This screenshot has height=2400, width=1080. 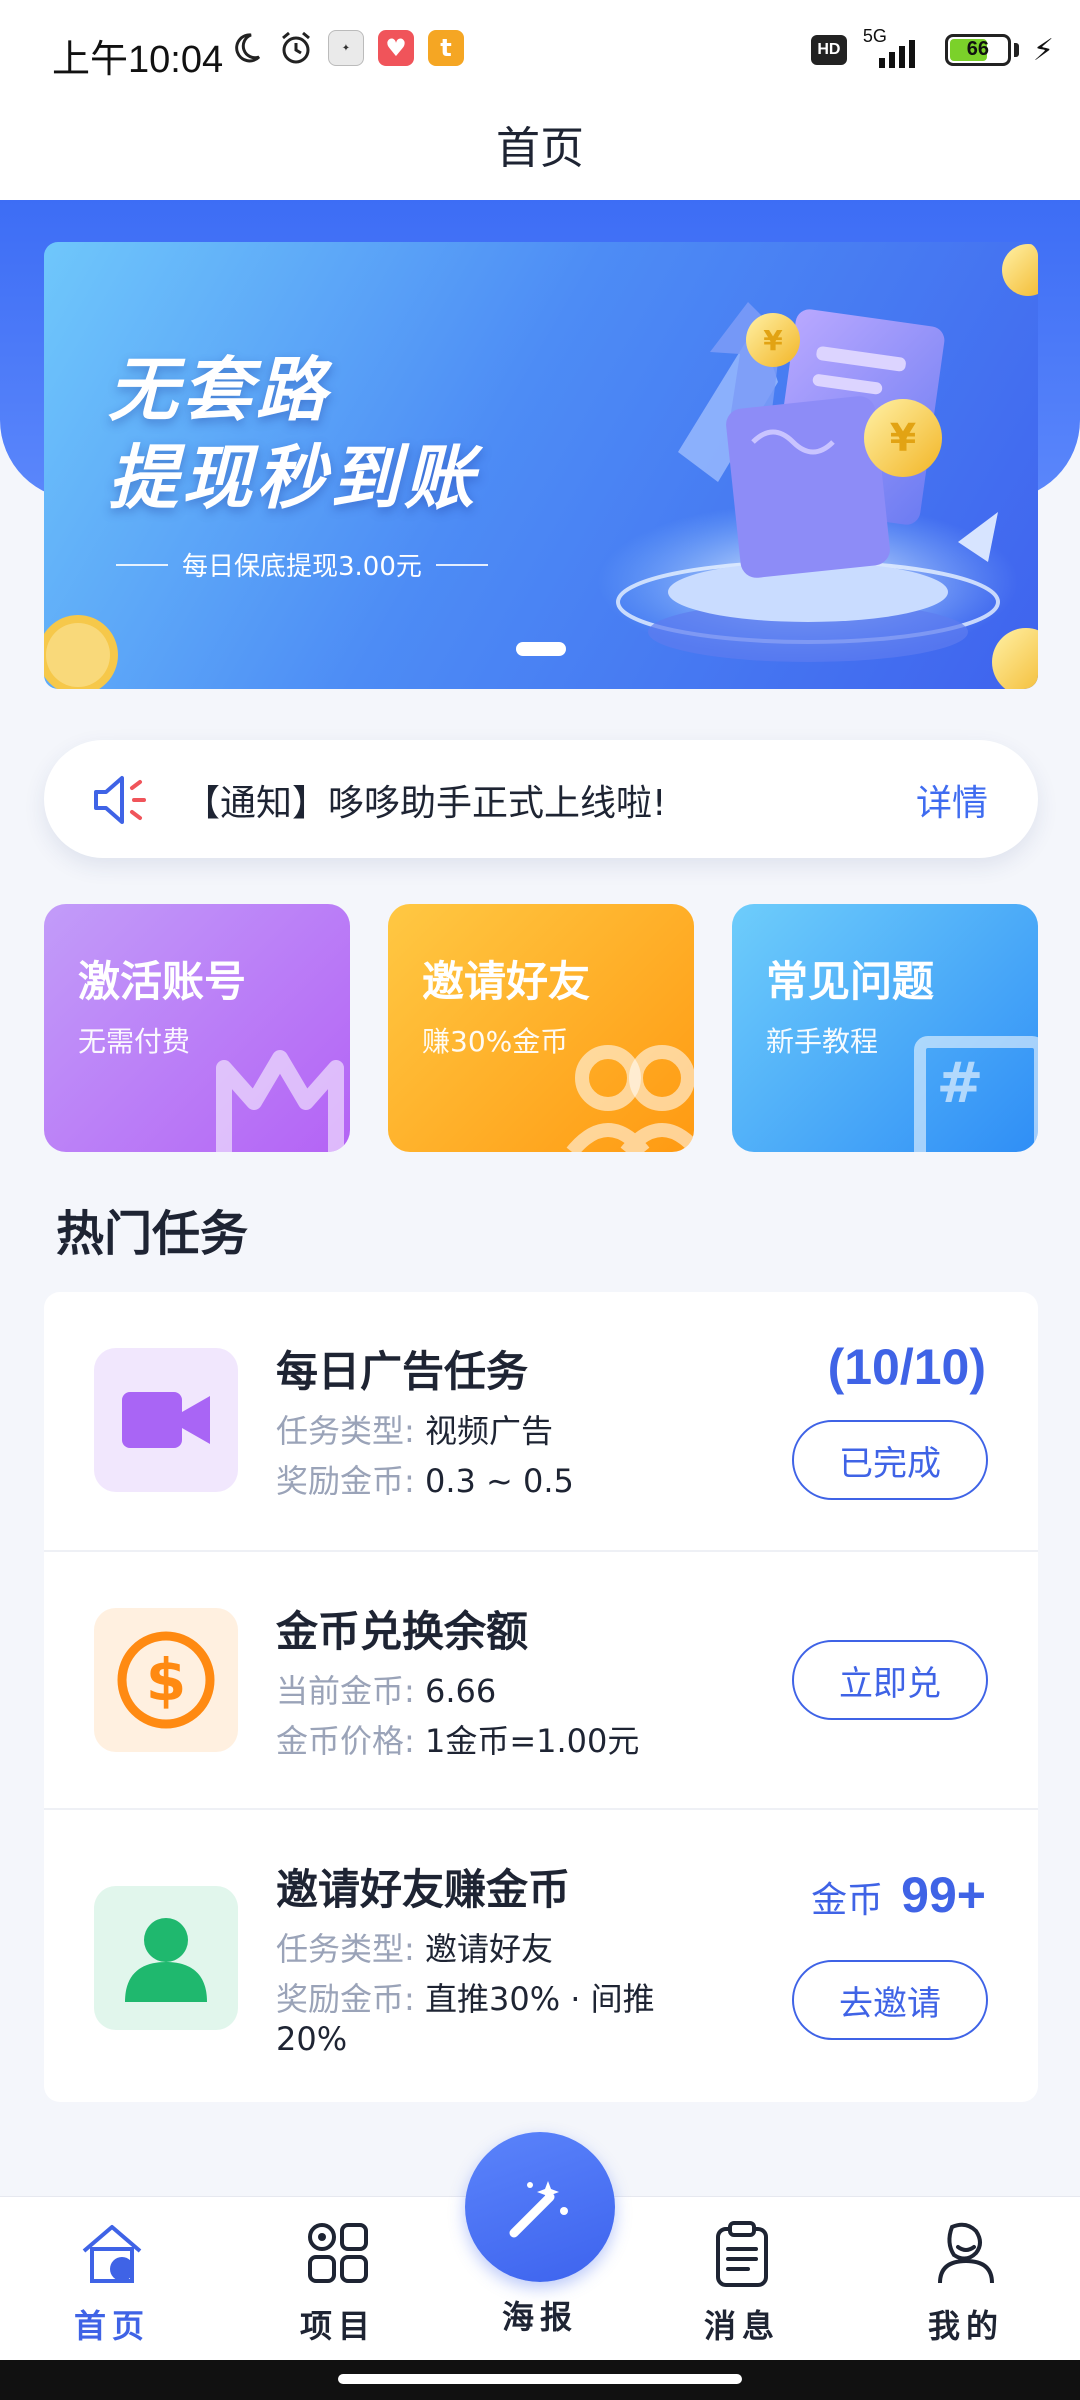 I want to click on banner-headline-1: 无套路, so click(x=219, y=390).